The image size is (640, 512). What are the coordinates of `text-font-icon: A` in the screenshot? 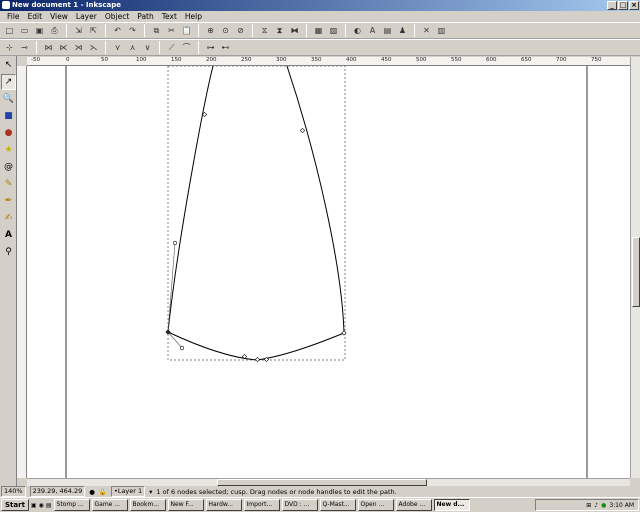 It's located at (372, 30).